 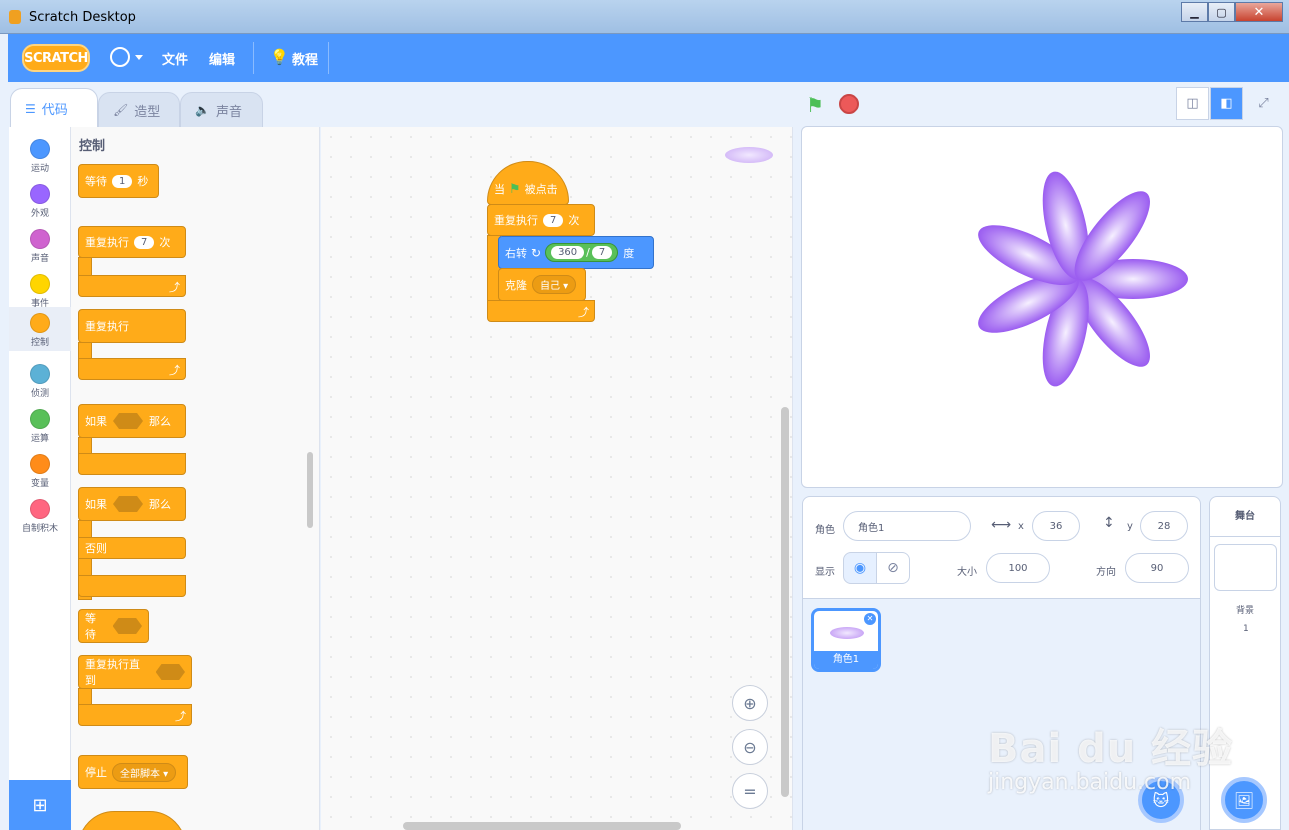 I want to click on loop-arrow-icon: ⤴, so click(x=583, y=312).